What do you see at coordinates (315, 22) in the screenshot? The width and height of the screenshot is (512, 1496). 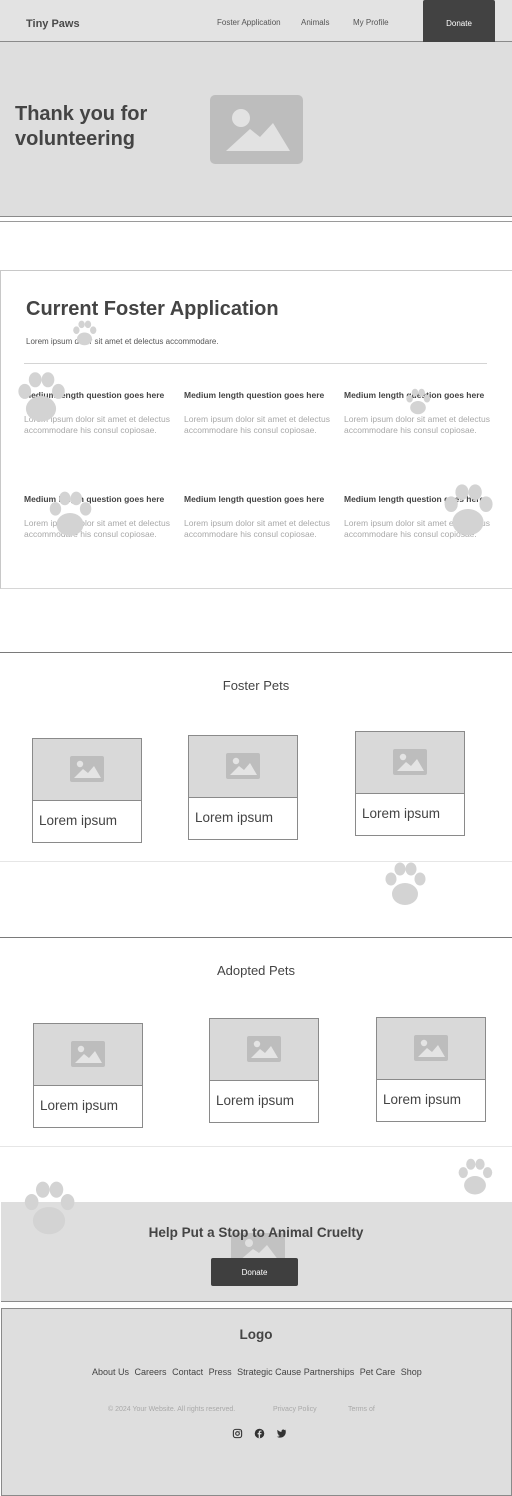 I see `nav-link-animals: Animals` at bounding box center [315, 22].